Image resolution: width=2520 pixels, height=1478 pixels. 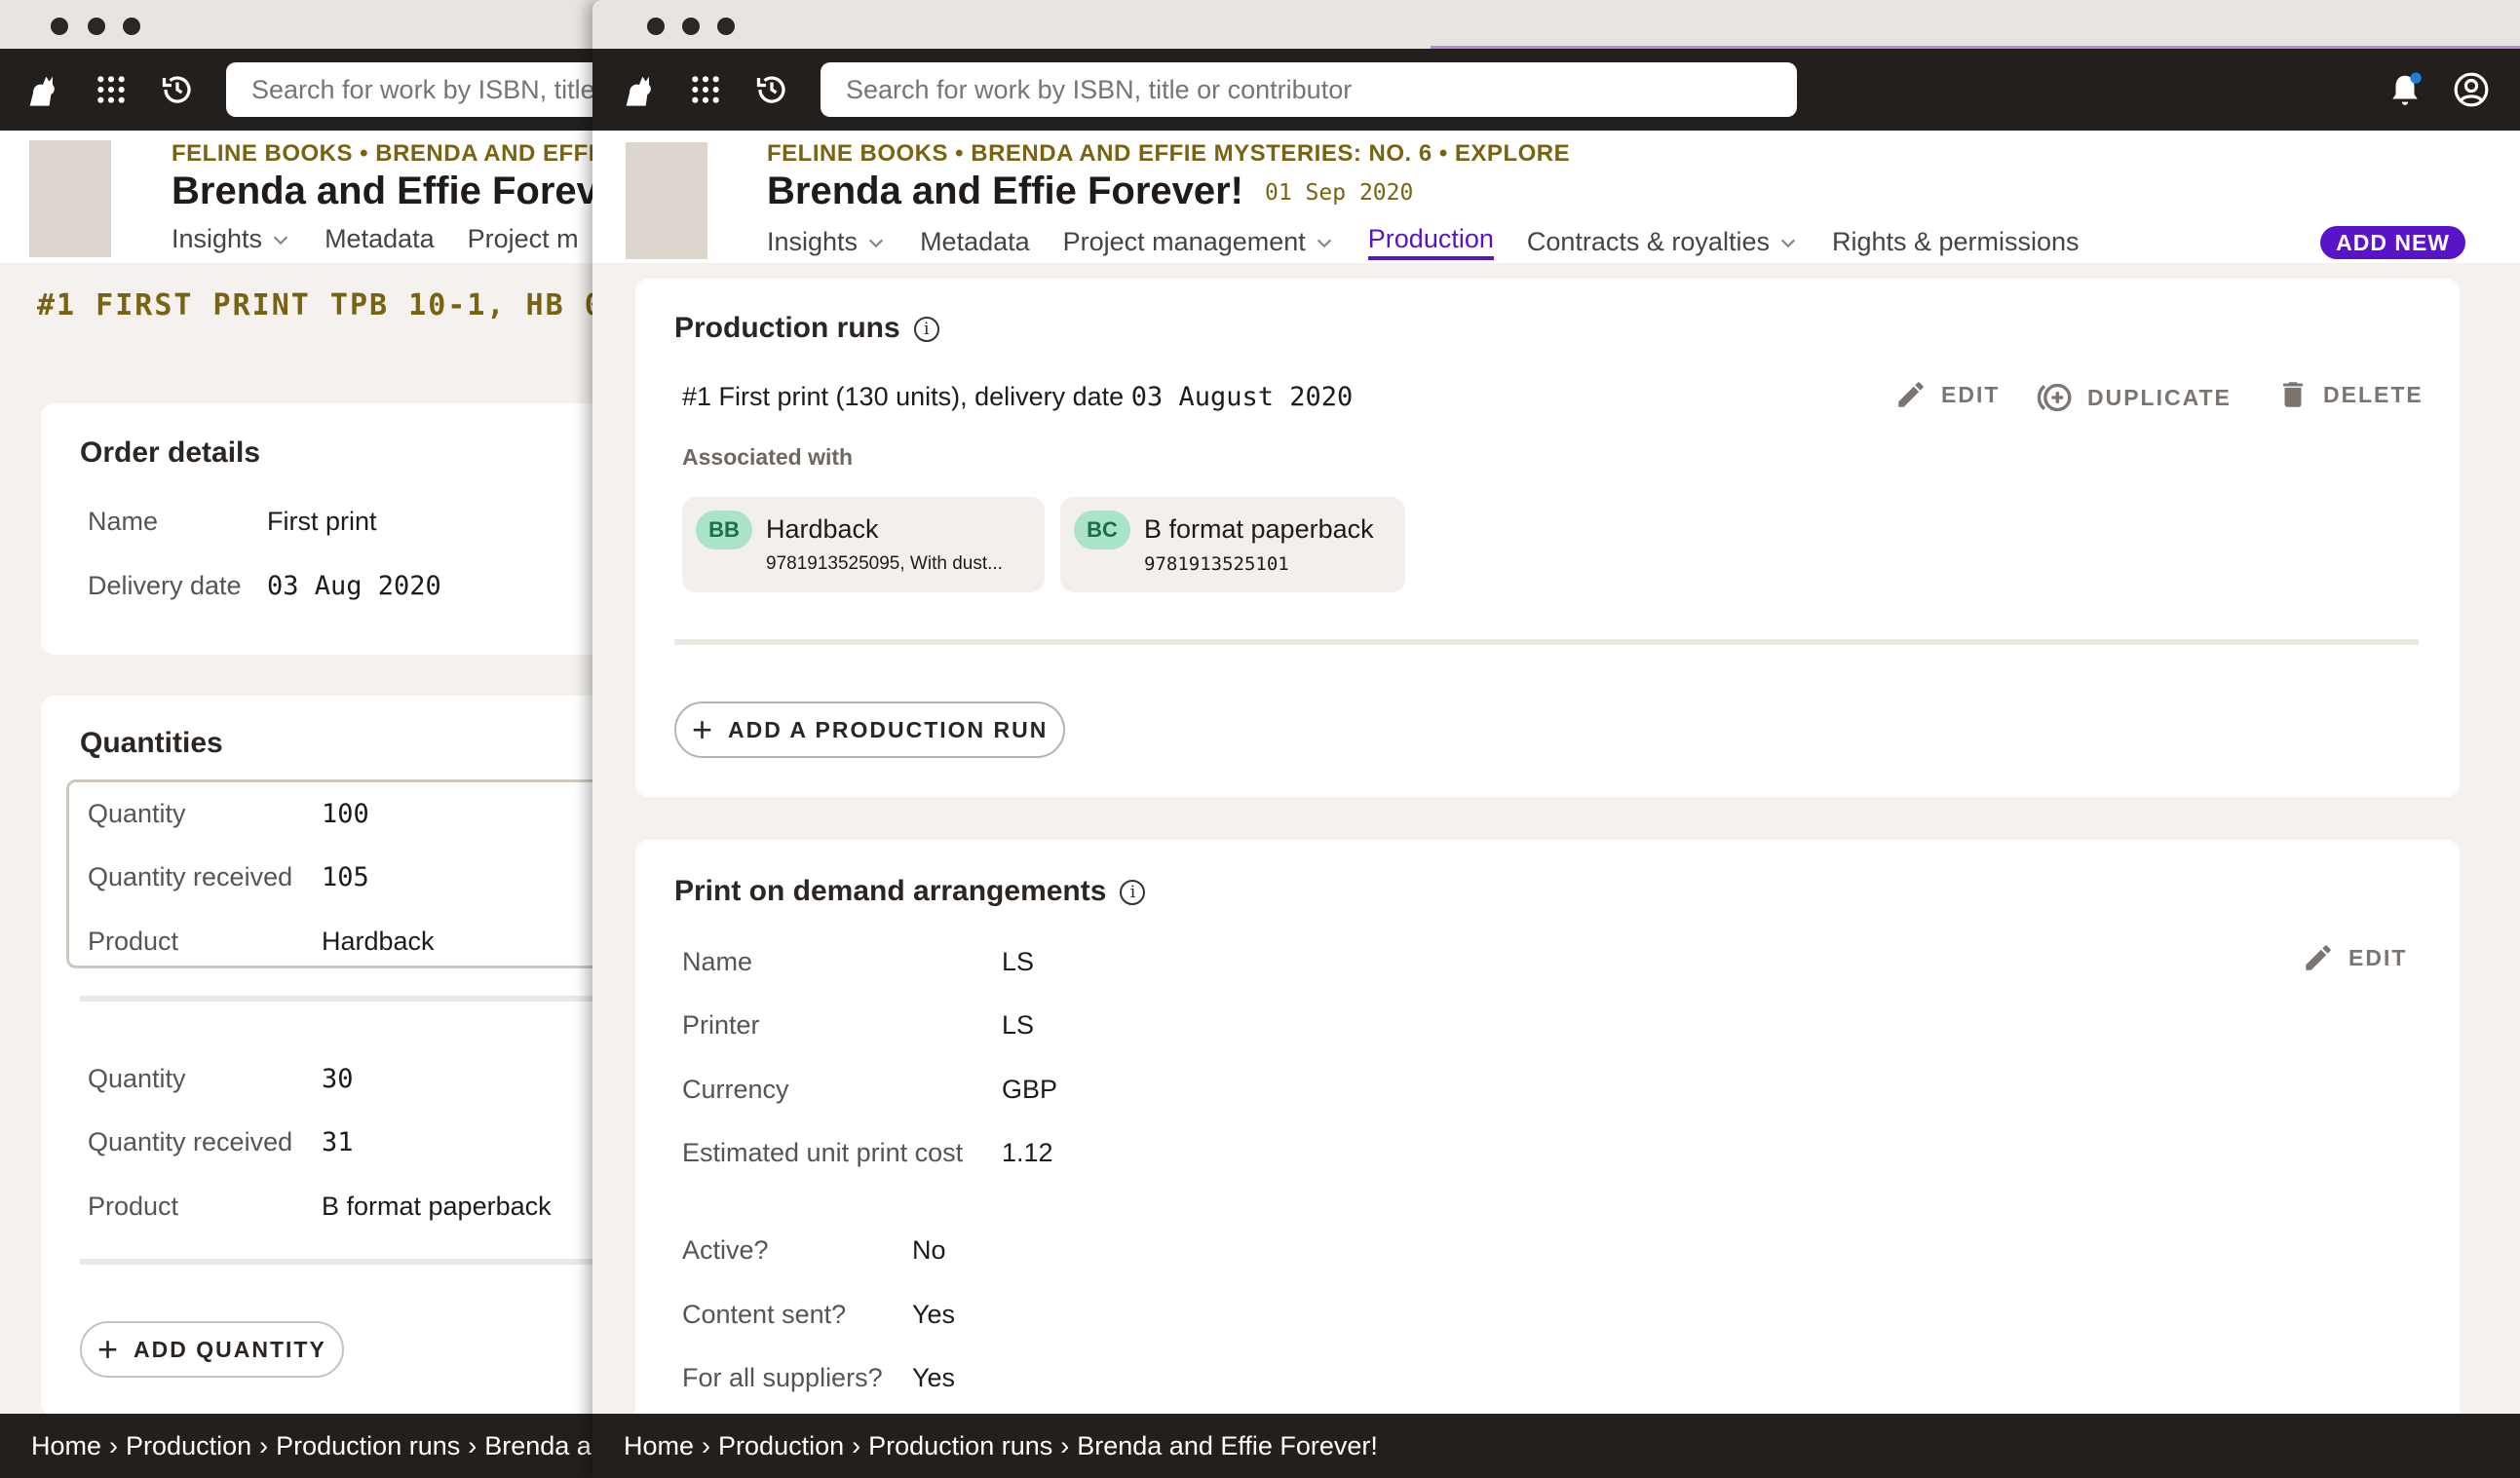 I want to click on field-value: 1.12, so click(x=1027, y=1152).